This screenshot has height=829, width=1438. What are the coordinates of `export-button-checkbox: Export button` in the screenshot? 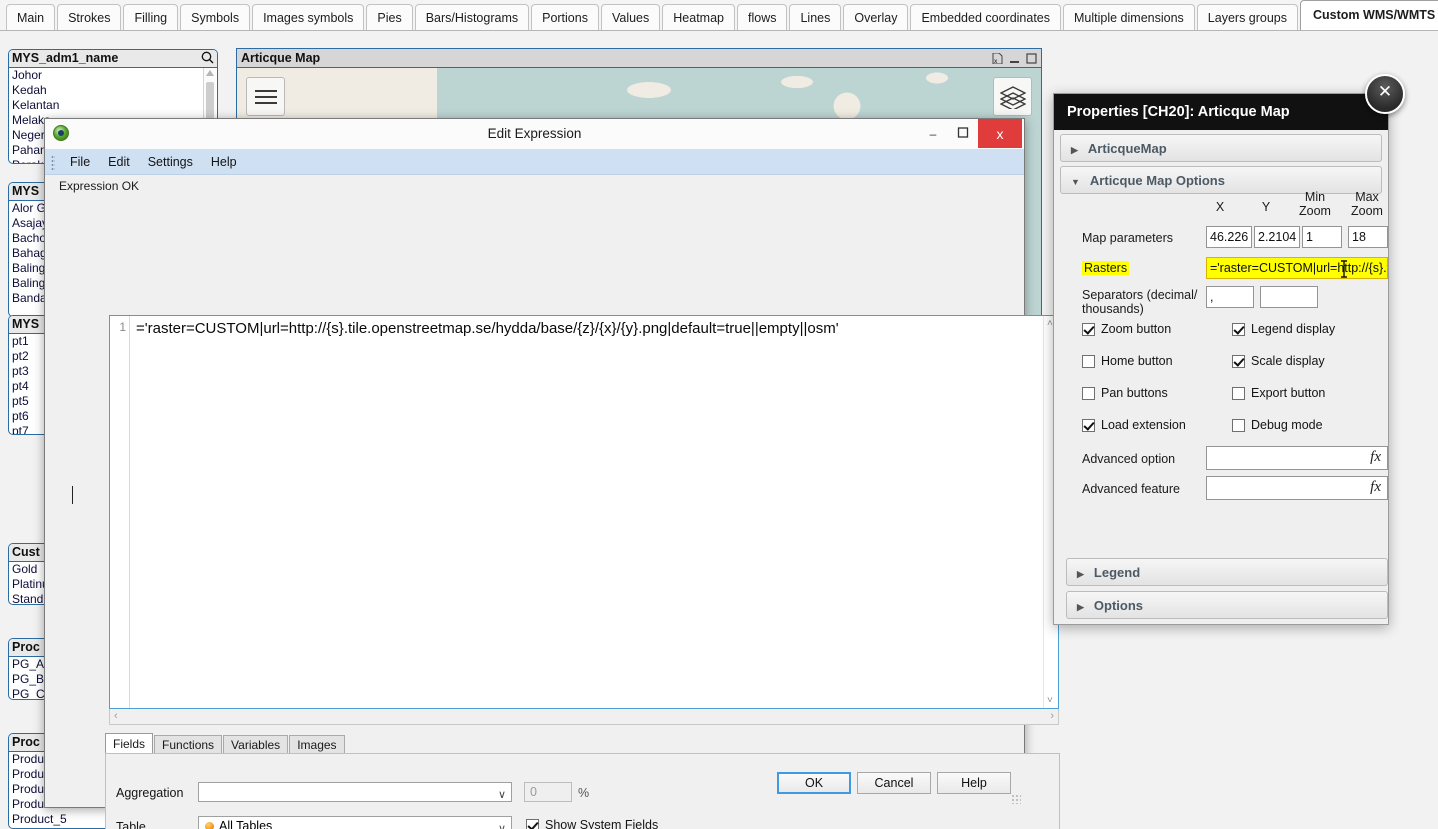 It's located at (1278, 393).